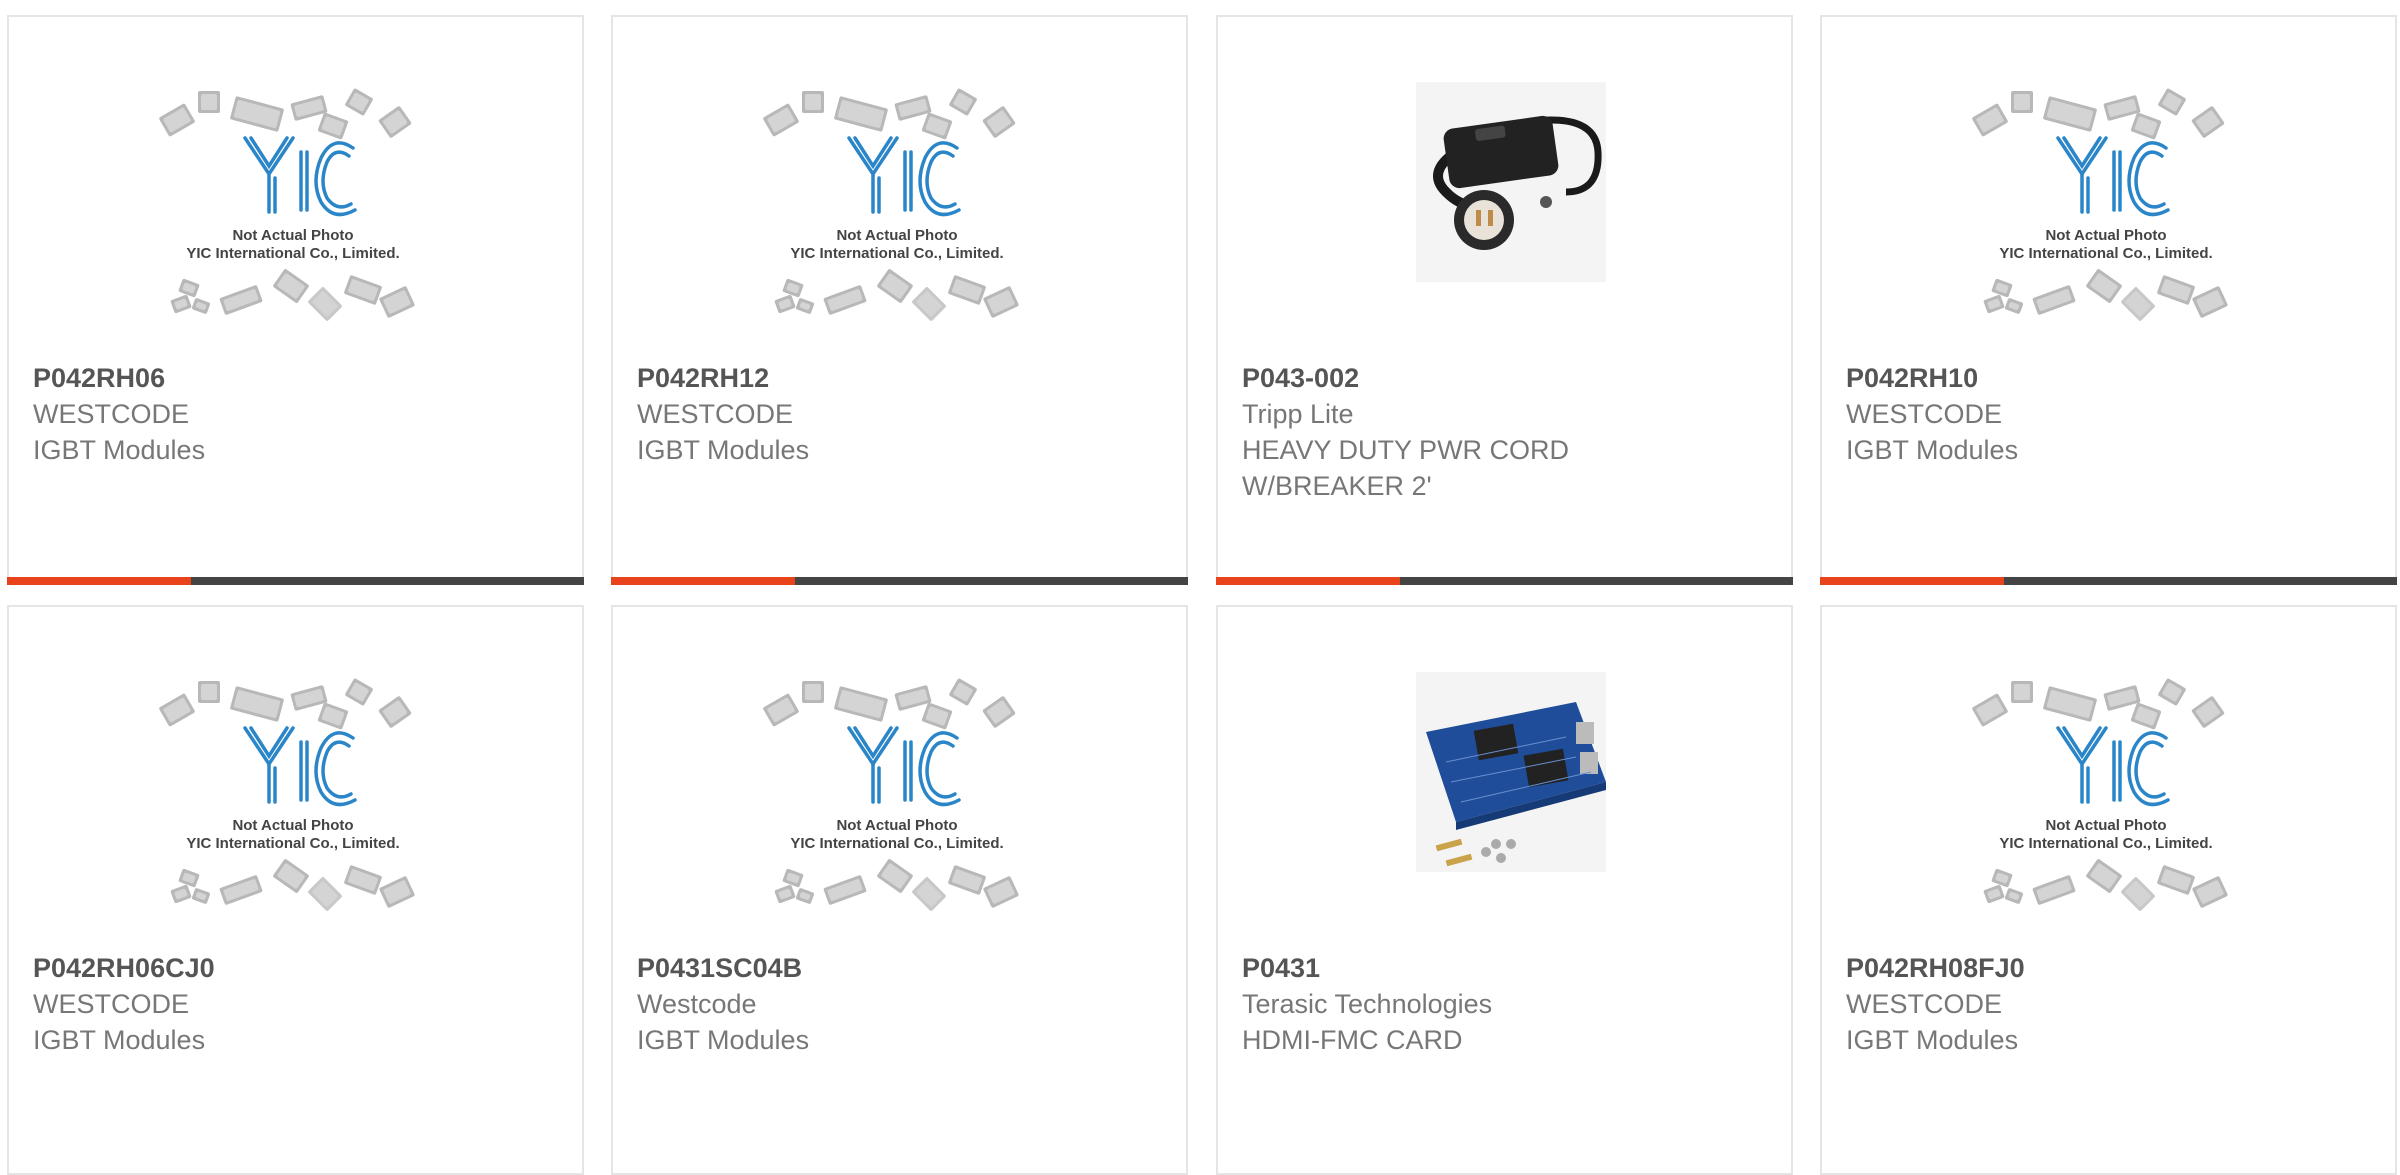  I want to click on part-number: P043-002, so click(1506, 378).